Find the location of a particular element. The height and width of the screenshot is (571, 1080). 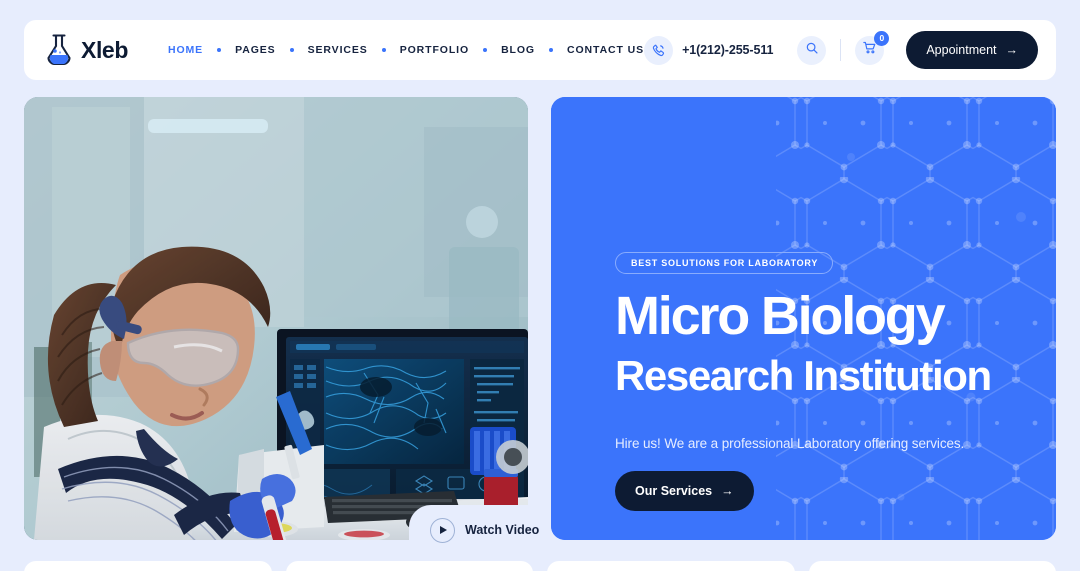

appointment-button: Appointment → is located at coordinates (972, 50).